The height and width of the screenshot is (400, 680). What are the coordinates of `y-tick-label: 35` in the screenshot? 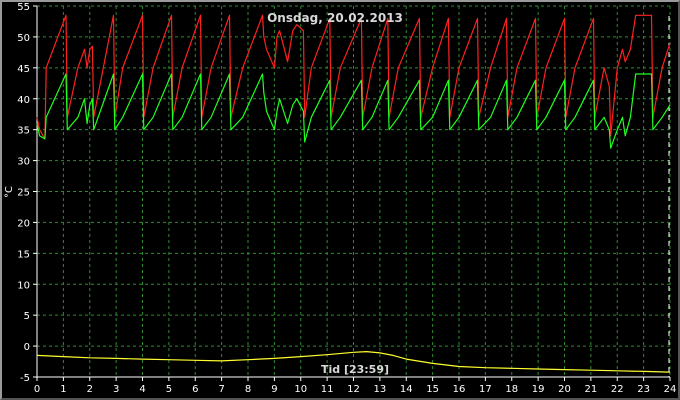 It's located at (23, 131).